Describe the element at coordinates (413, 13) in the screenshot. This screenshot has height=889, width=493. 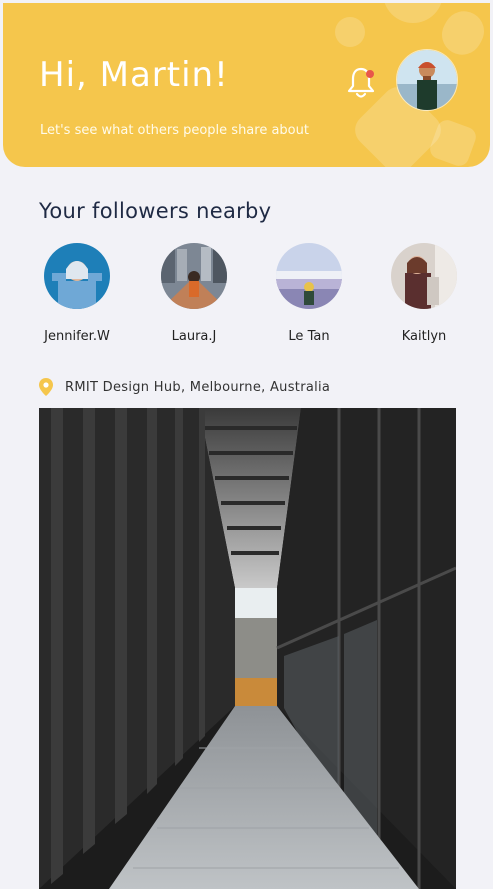
I see `decor-shape` at that location.